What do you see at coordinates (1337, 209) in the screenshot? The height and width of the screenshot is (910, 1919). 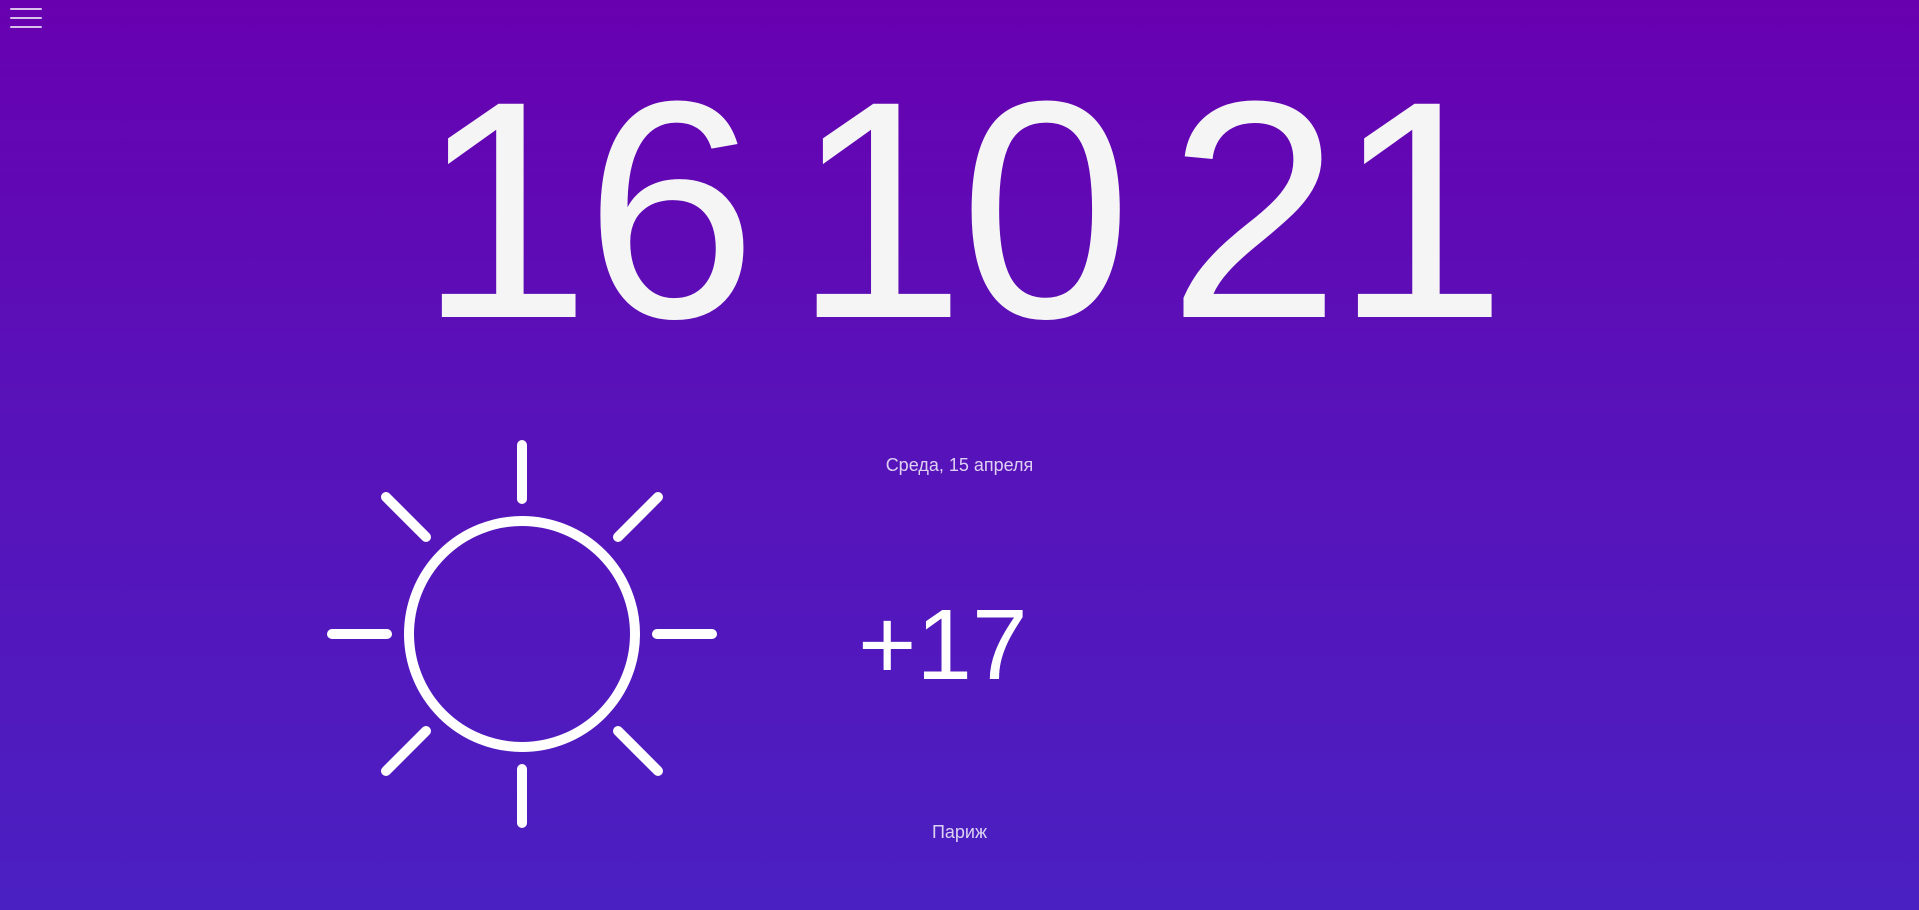 I see `clock-seconds: 21` at bounding box center [1337, 209].